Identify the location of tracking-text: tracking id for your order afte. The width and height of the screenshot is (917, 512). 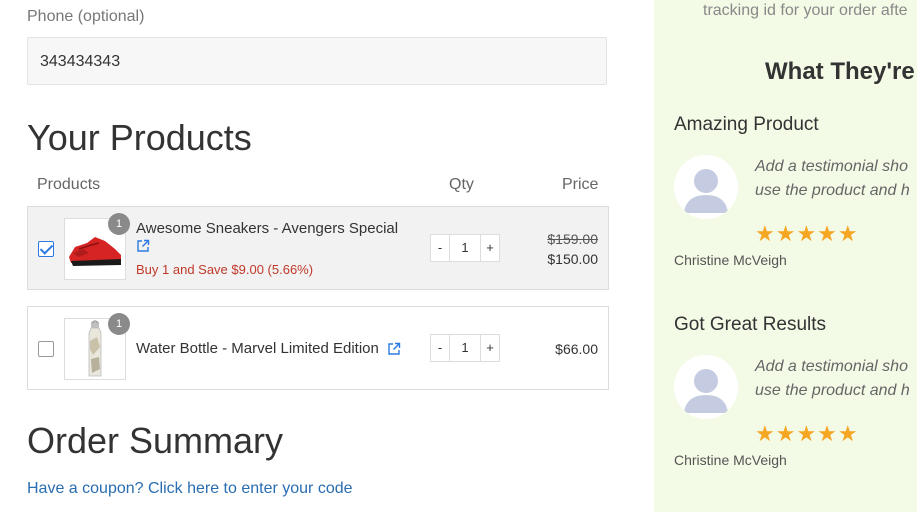
(805, 10).